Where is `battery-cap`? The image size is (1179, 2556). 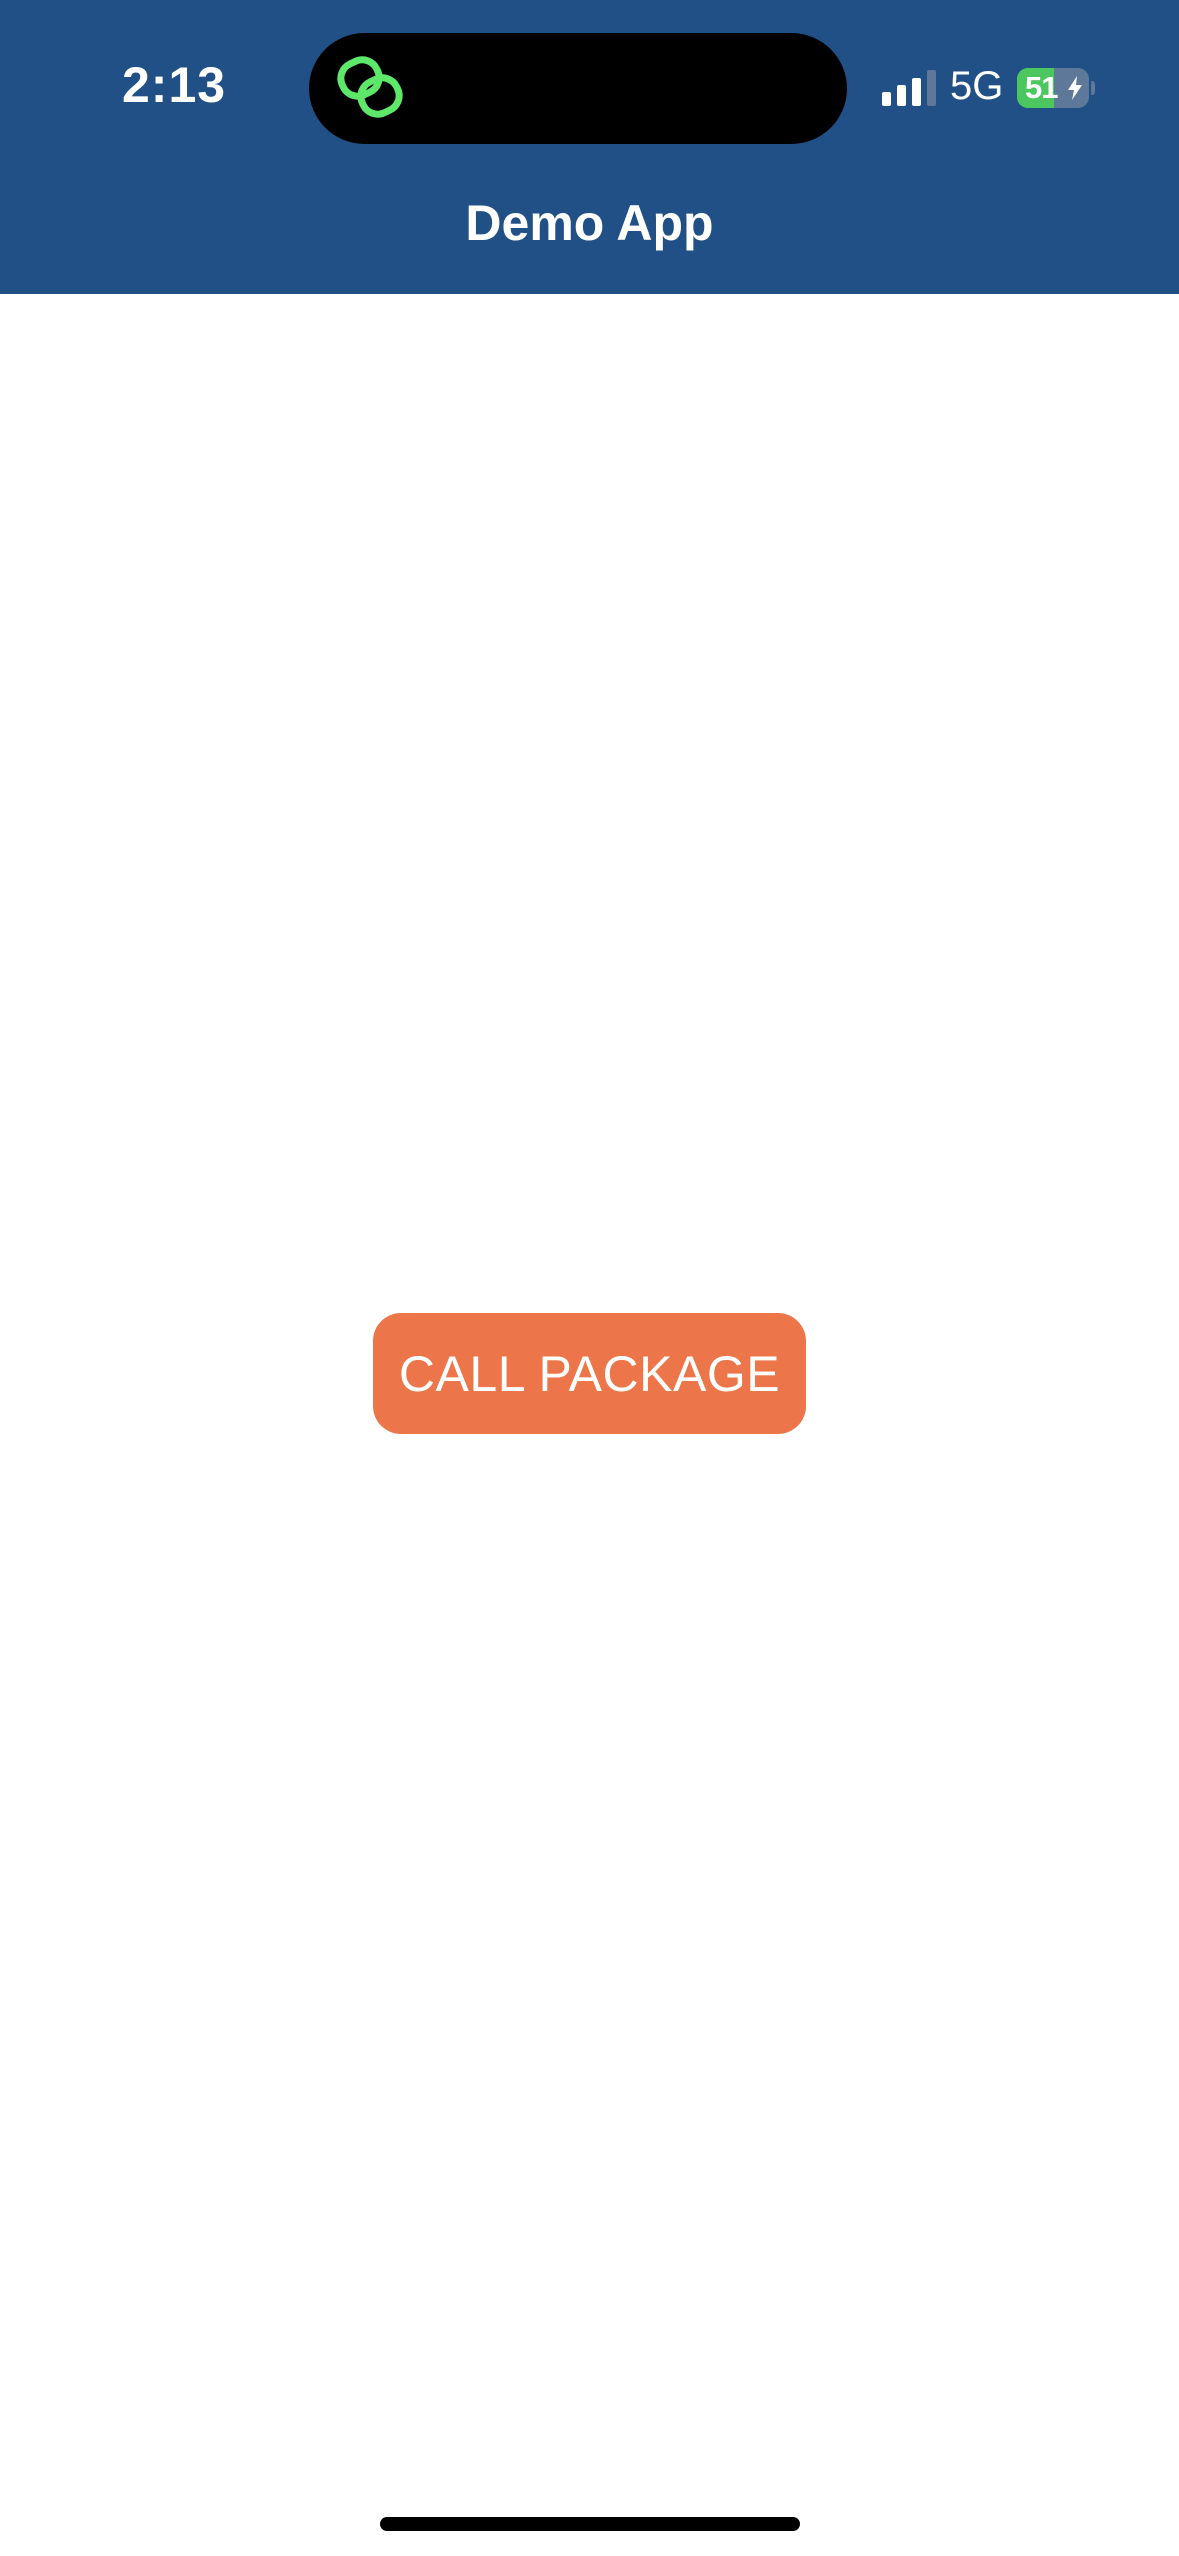 battery-cap is located at coordinates (1093, 88).